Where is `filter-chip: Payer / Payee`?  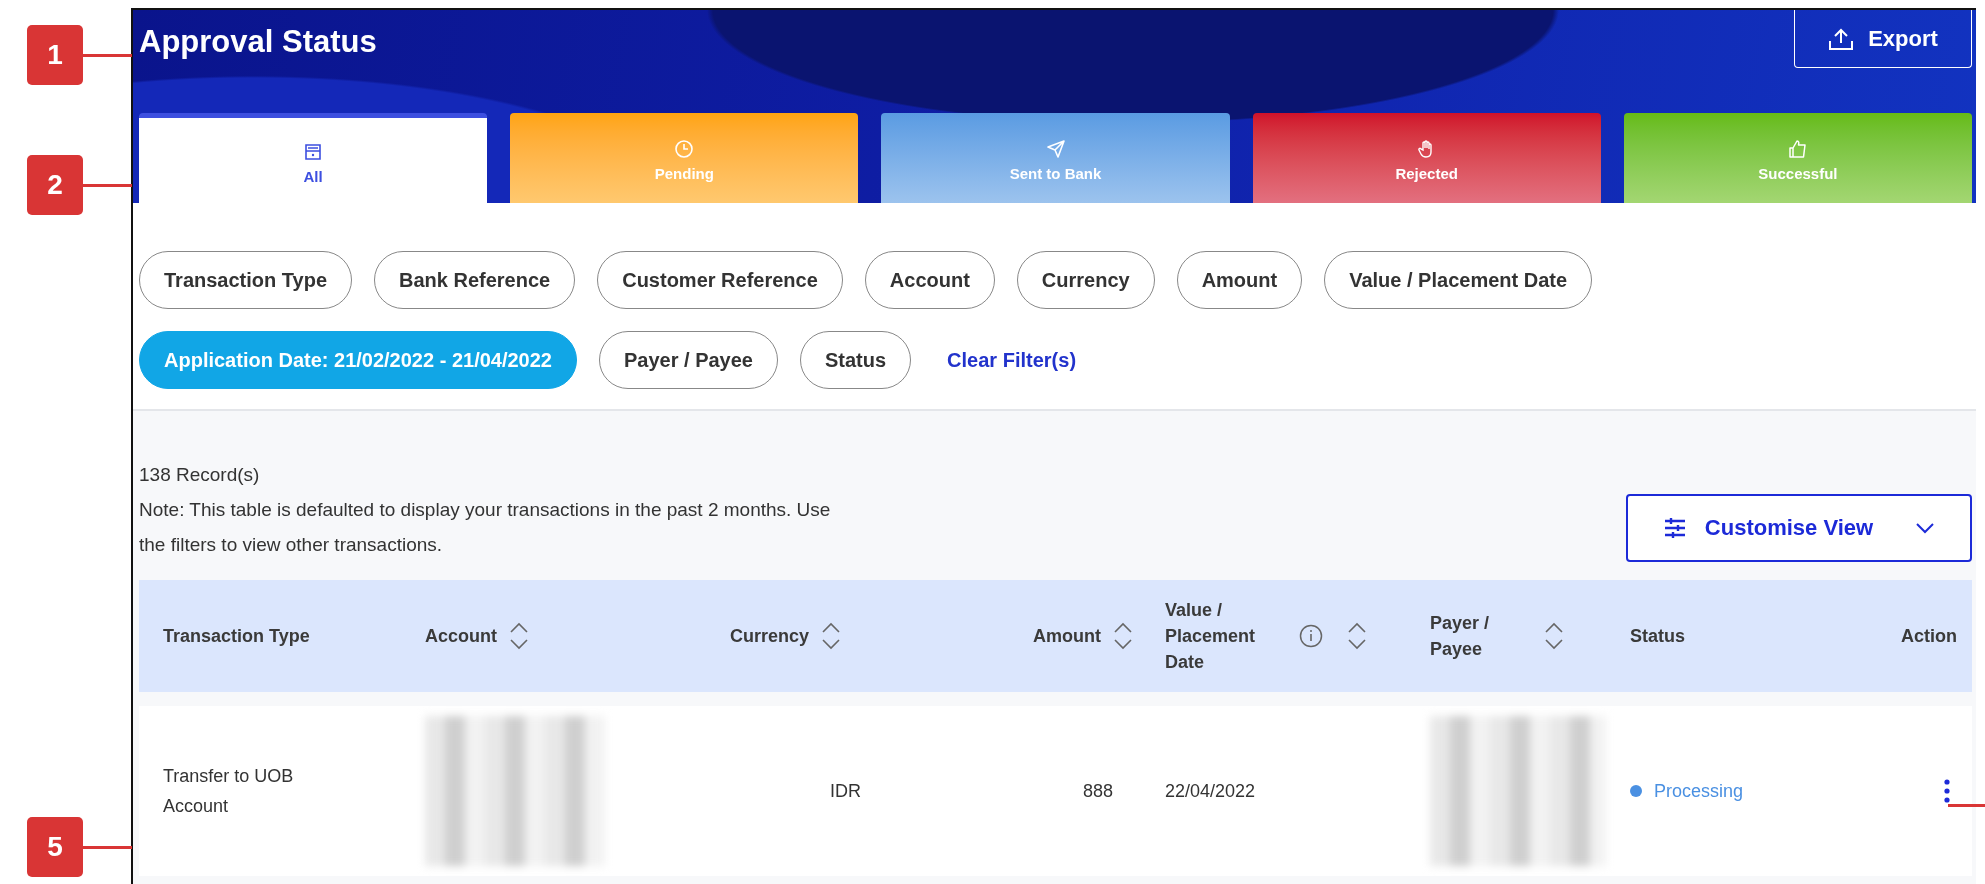 filter-chip: Payer / Payee is located at coordinates (688, 360).